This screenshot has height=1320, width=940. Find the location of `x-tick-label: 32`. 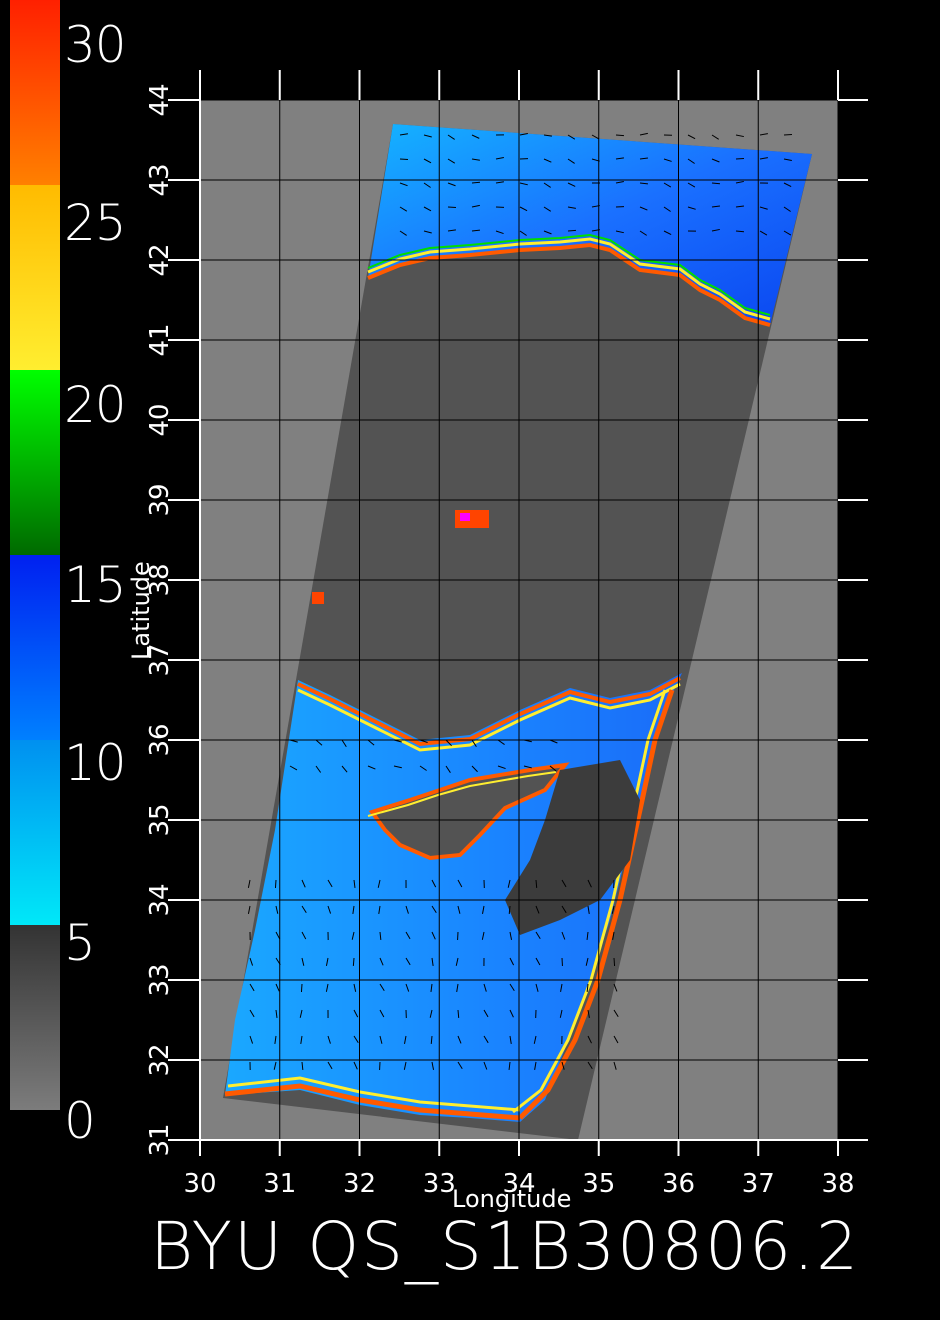

x-tick-label: 32 is located at coordinates (359, 1184).